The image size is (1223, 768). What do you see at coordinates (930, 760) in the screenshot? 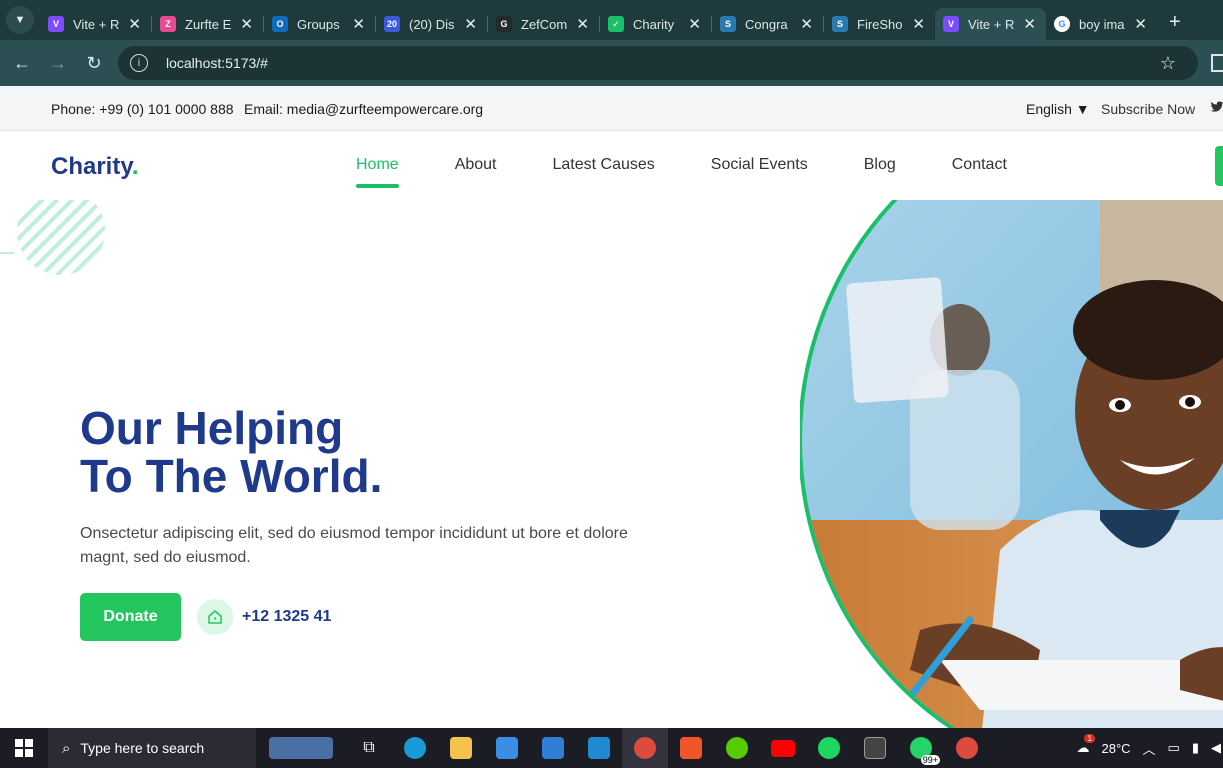
I see `whatsapp-badge: 99+` at bounding box center [930, 760].